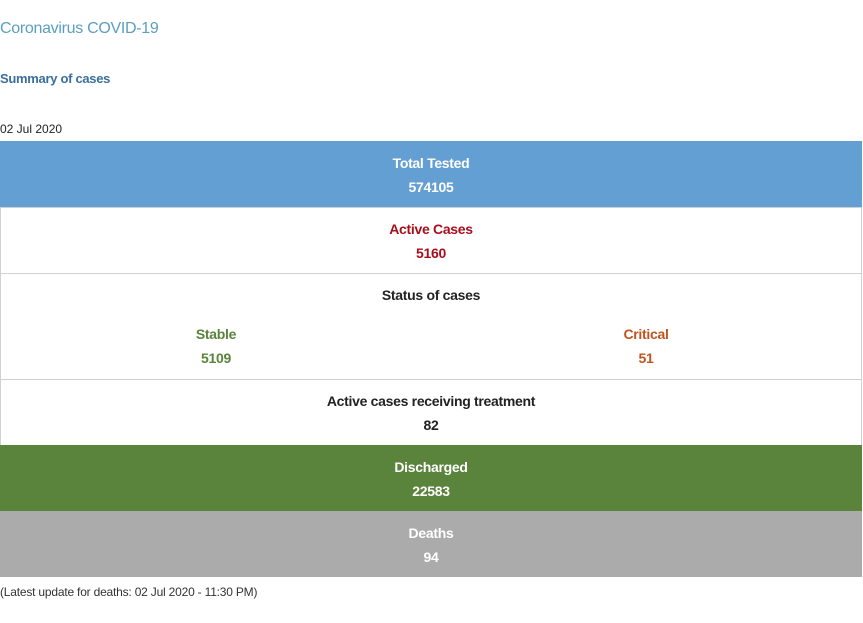  What do you see at coordinates (31, 129) in the screenshot?
I see `report-date: 02 Jul 2020` at bounding box center [31, 129].